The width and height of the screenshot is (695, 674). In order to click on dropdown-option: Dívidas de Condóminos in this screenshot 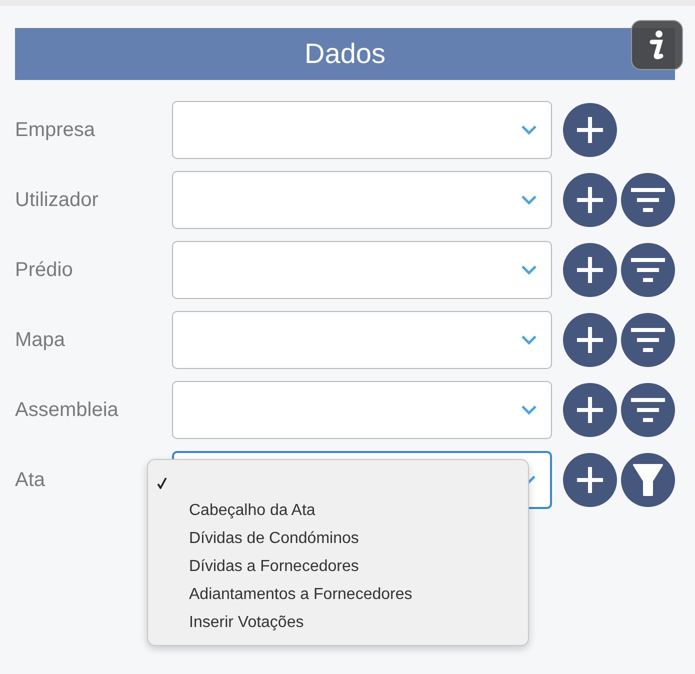, I will do `click(338, 539)`.